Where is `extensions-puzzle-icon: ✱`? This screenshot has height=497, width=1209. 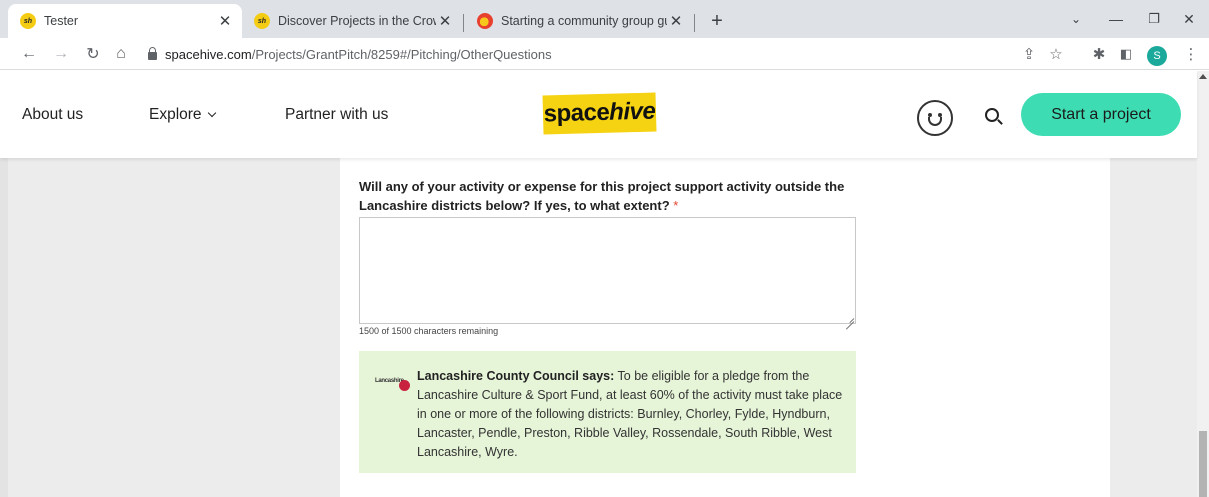 extensions-puzzle-icon: ✱ is located at coordinates (1099, 54).